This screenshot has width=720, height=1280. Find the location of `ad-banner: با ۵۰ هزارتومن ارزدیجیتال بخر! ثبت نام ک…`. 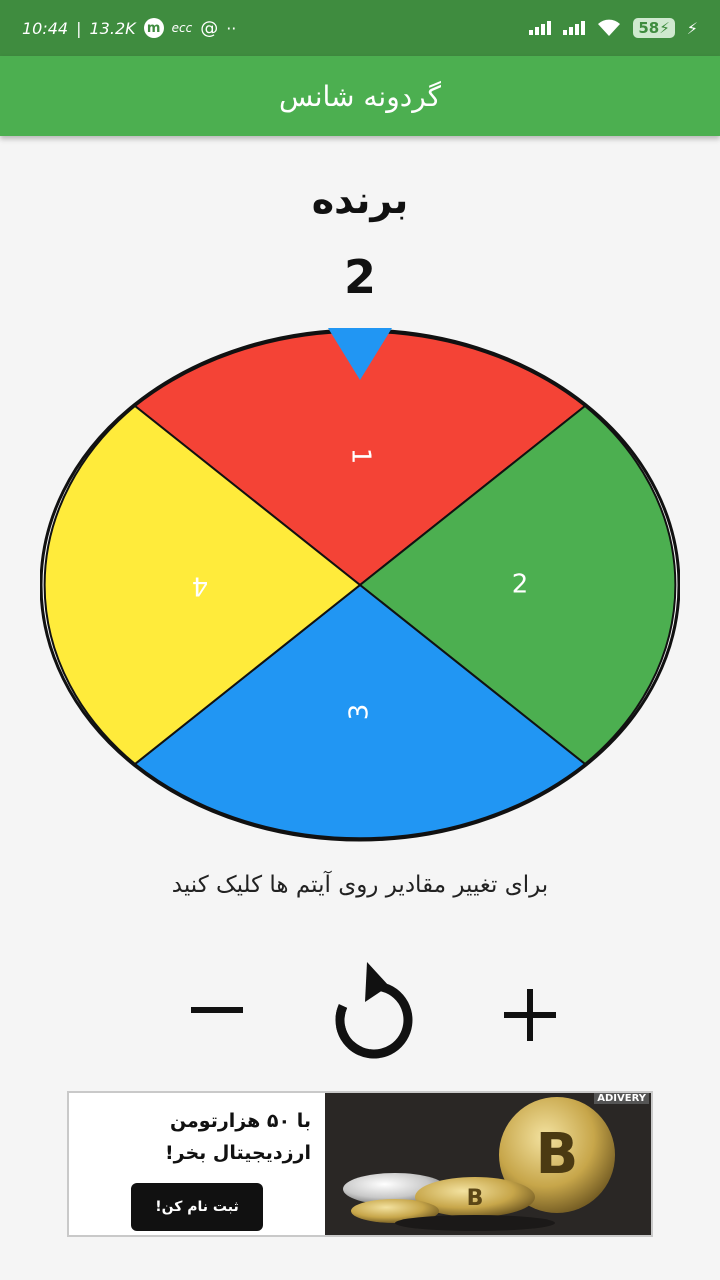

ad-banner: با ۵۰ هزارتومن ارزدیجیتال بخر! ثبت نام ک… is located at coordinates (360, 1164).